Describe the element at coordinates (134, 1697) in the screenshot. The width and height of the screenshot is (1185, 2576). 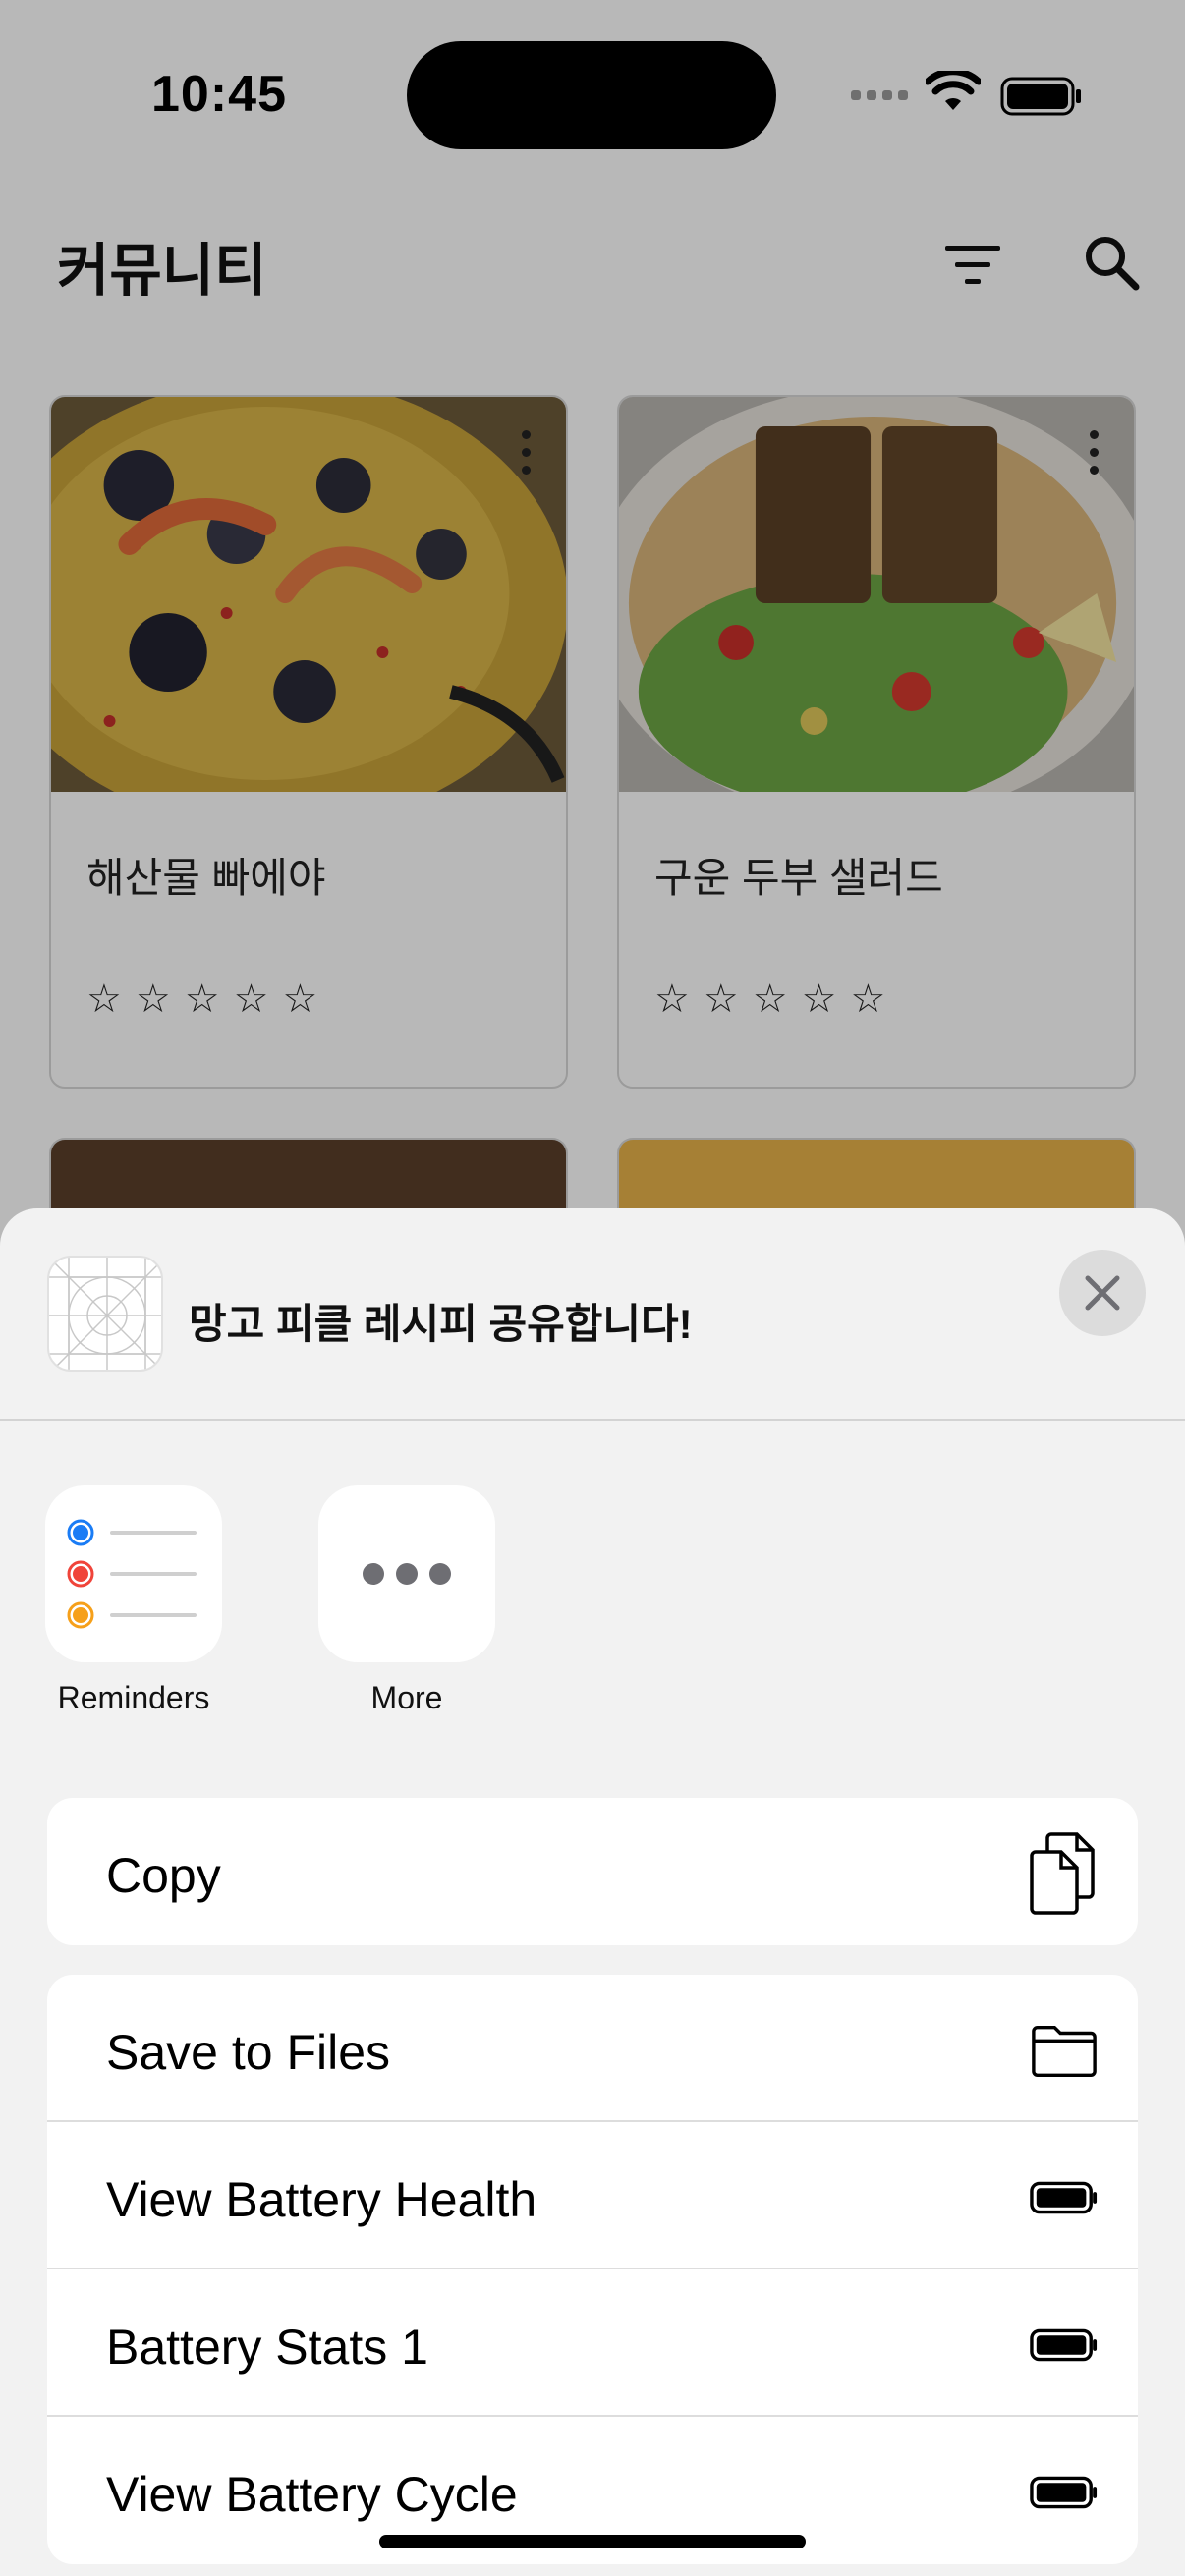
I see `reminders-label: Reminders` at that location.